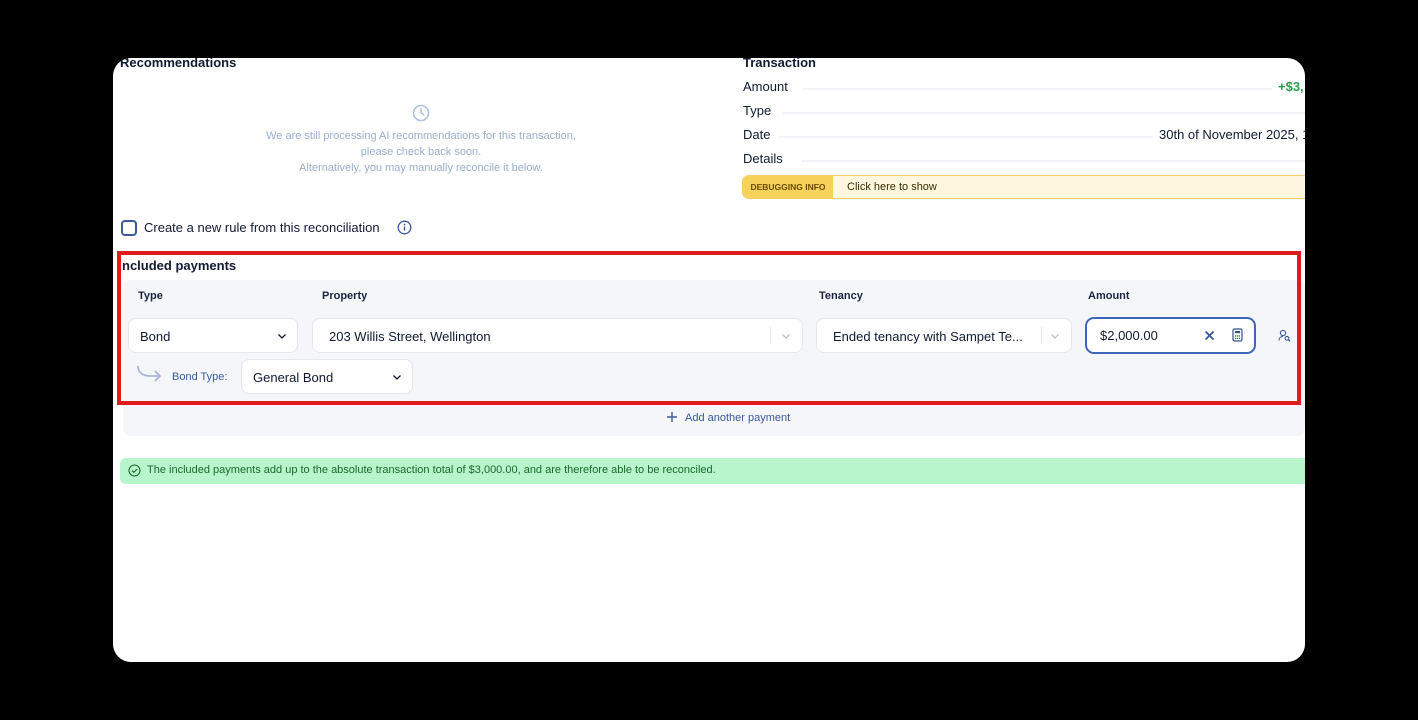  What do you see at coordinates (1024, 89) in the screenshot?
I see `transaction-amount-row: Amount +$3,` at bounding box center [1024, 89].